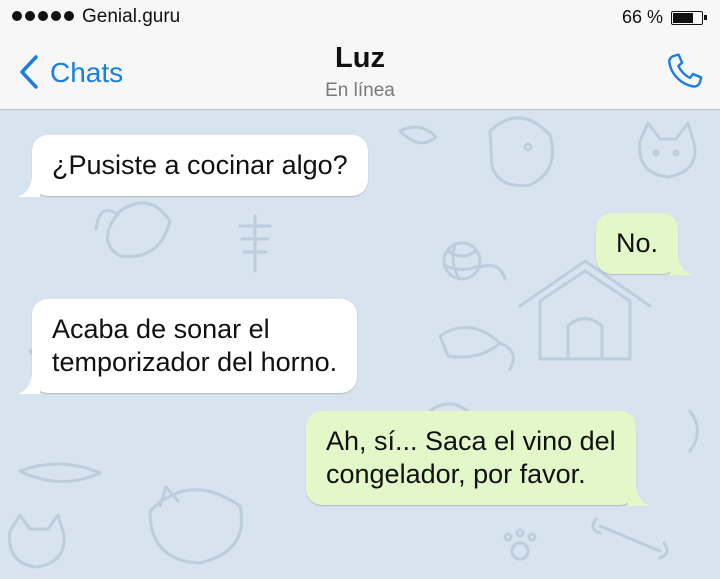 This screenshot has height=579, width=720. Describe the element at coordinates (456, 474) in the screenshot. I see `message-text-line: congelador, por favor.` at that location.